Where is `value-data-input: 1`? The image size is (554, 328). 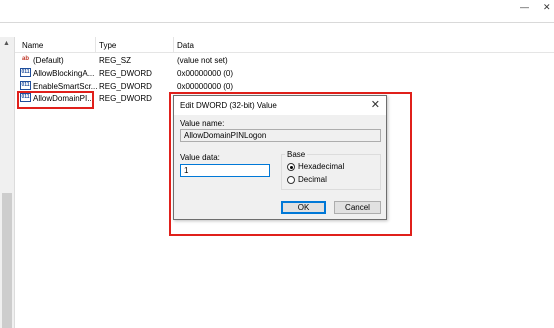 value-data-input: 1 is located at coordinates (225, 170).